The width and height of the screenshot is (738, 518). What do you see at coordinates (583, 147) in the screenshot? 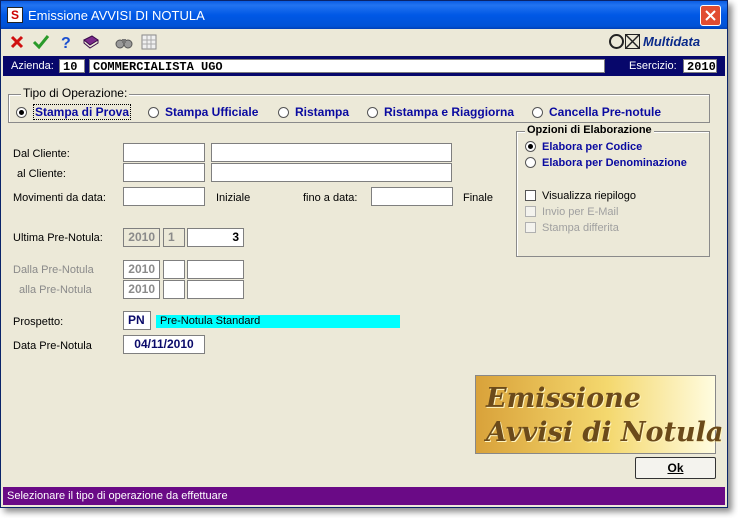
I see `radio-elabora-codice: Elabora per Codice` at bounding box center [583, 147].